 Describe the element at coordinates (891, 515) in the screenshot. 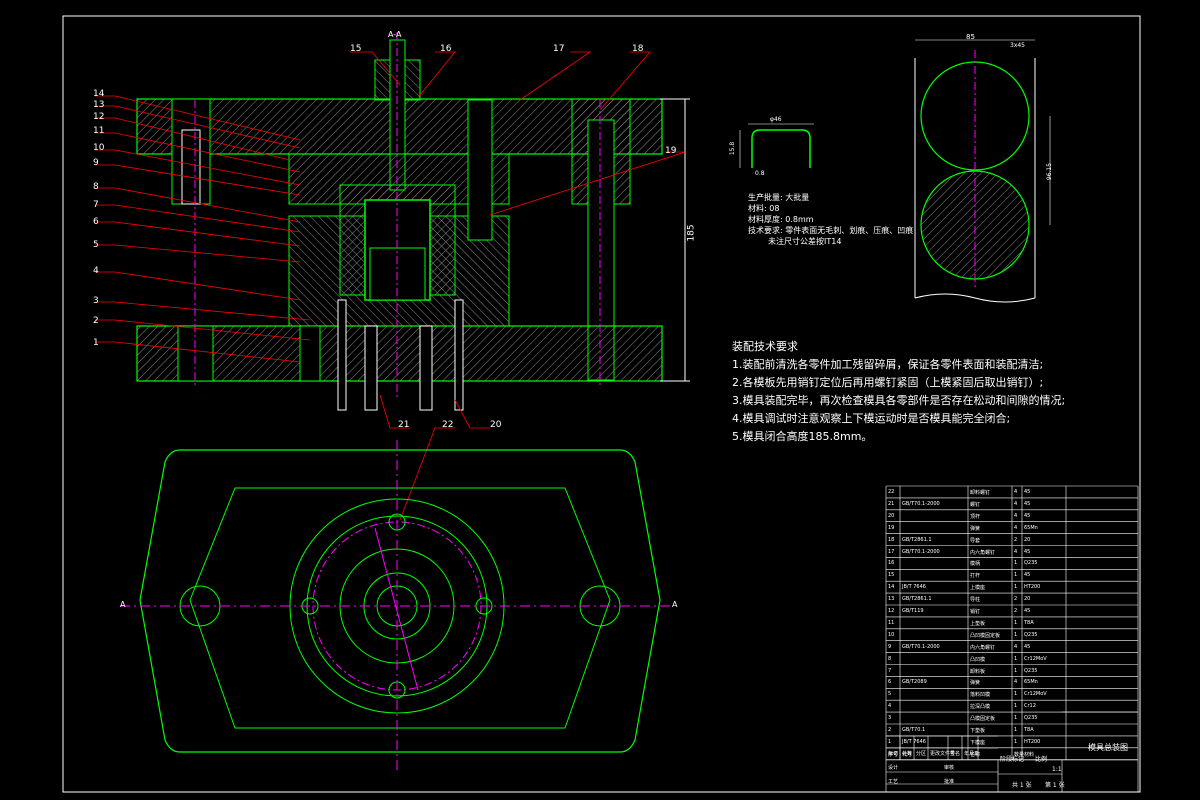

I see `parts-cell-no: 20` at that location.